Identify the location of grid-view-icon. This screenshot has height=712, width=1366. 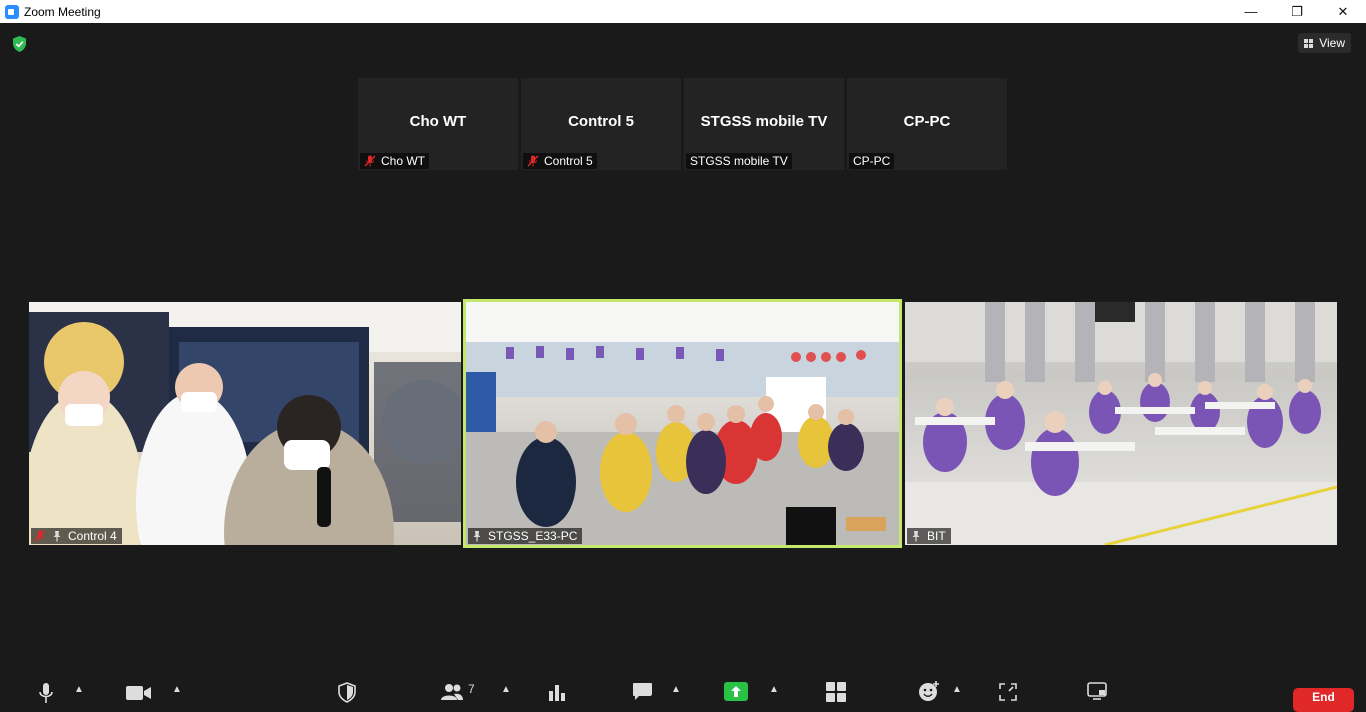
(1309, 43).